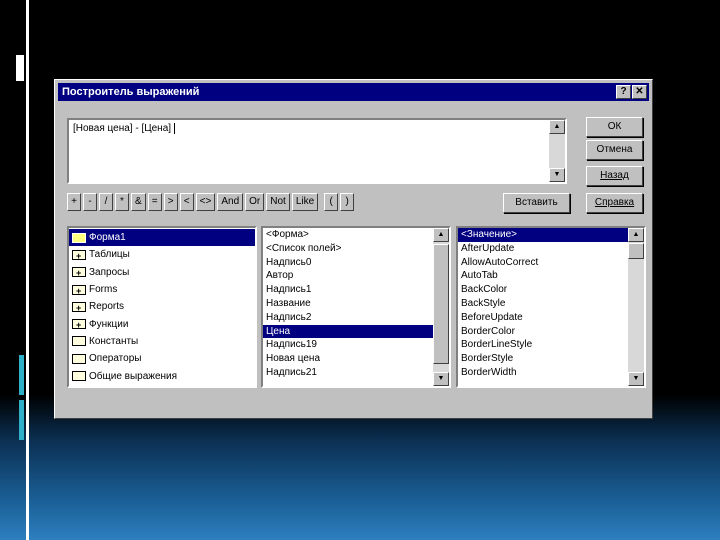  What do you see at coordinates (162, 238) in the screenshot?
I see `folder-item-form1: Форма1` at bounding box center [162, 238].